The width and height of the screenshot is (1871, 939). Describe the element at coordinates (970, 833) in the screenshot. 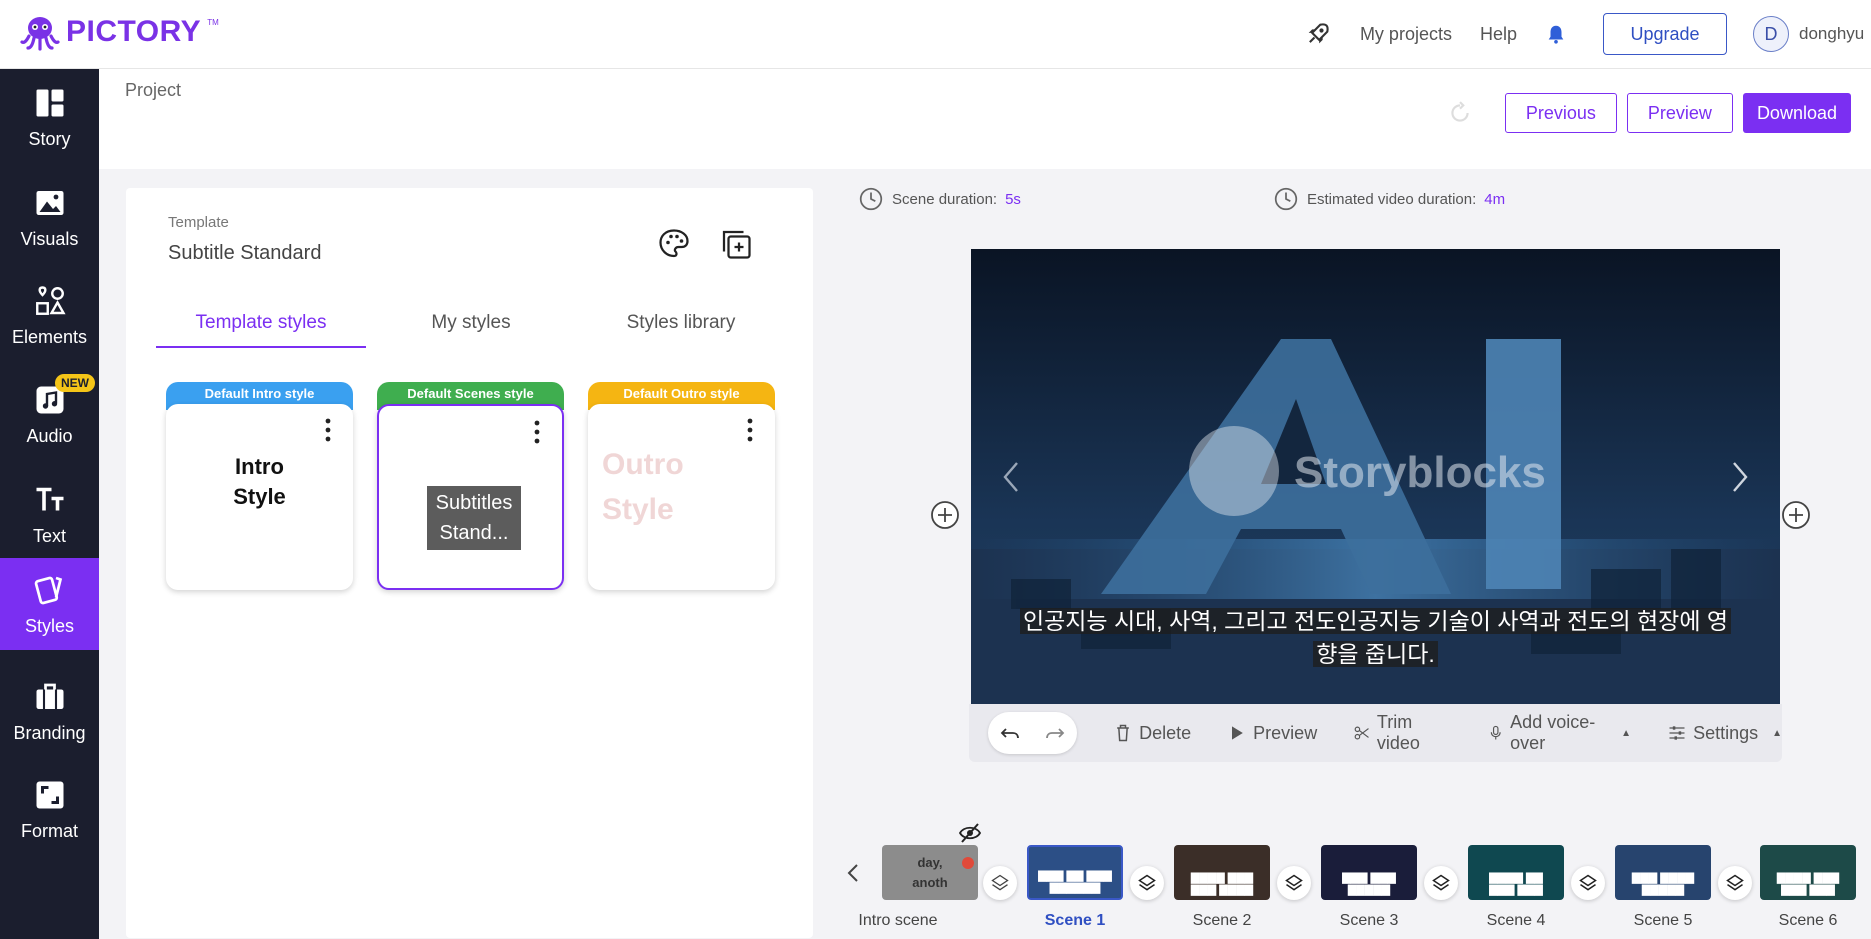

I see `eye-slash-icon` at that location.